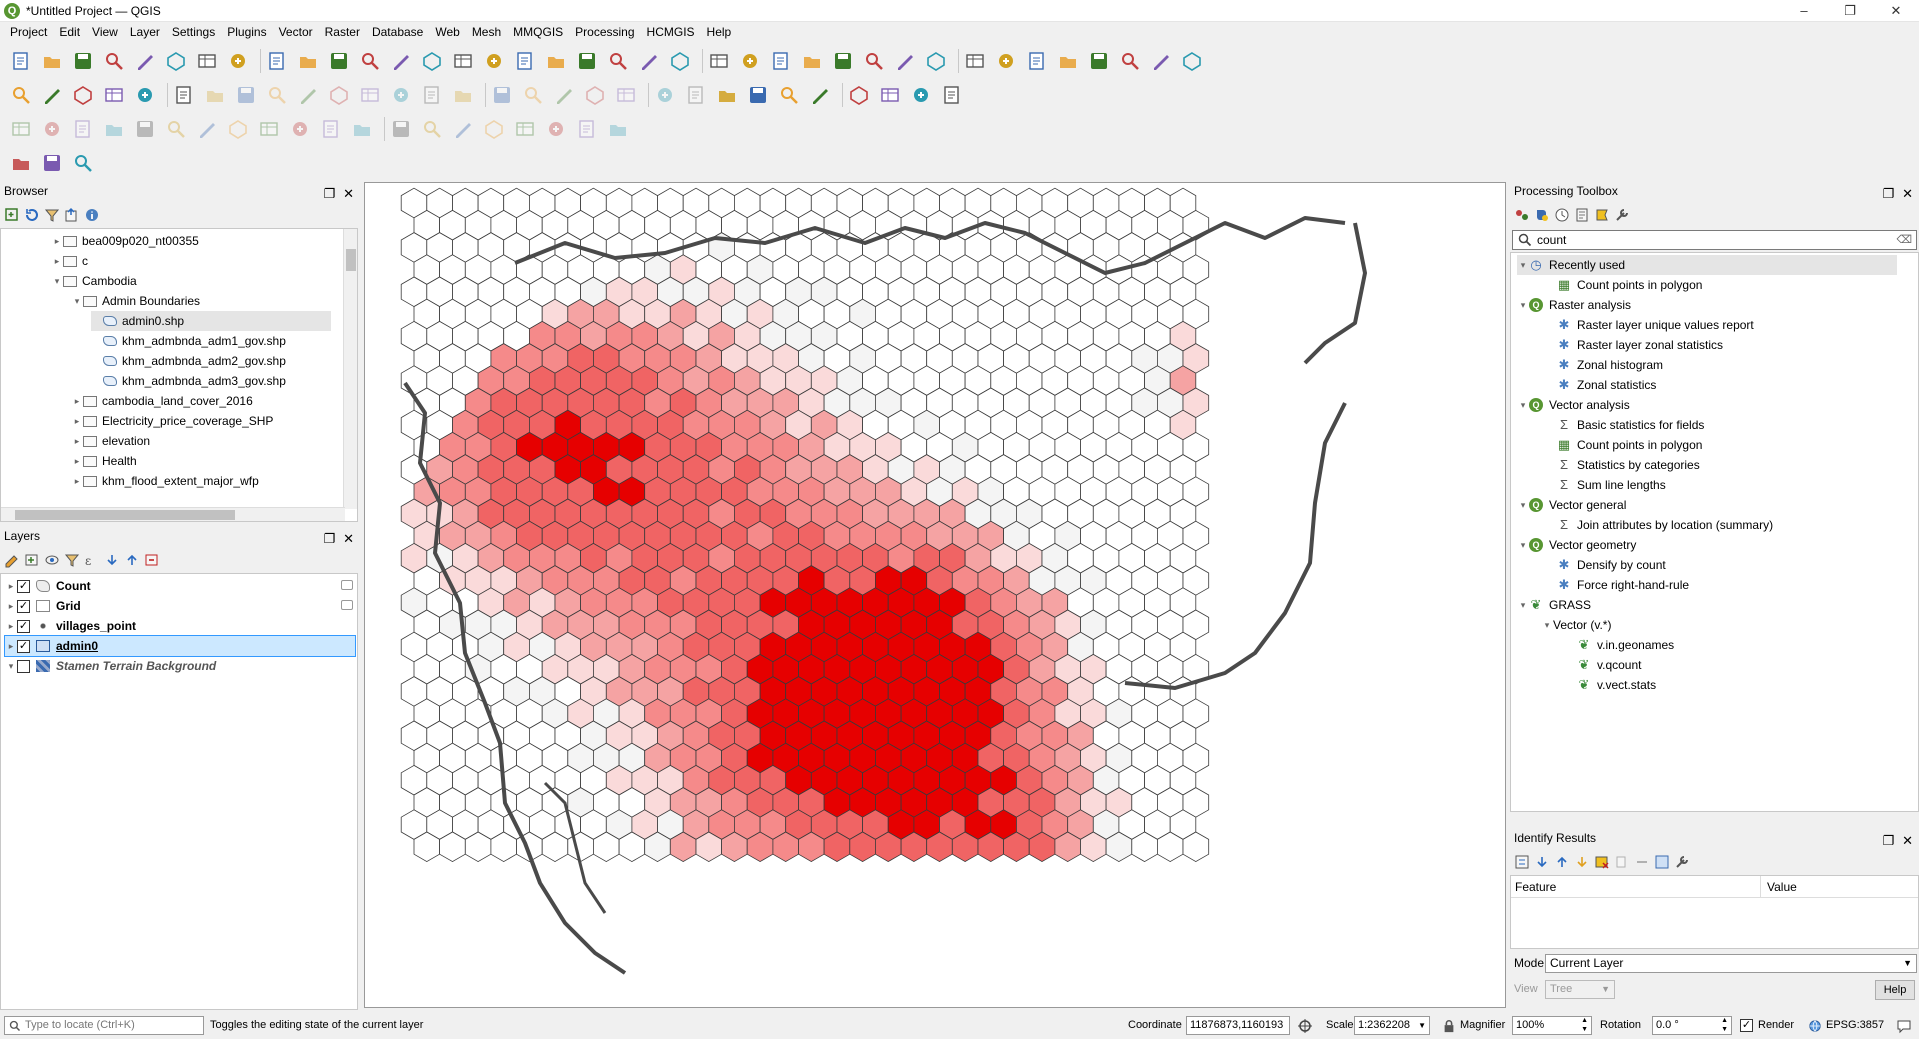 The height and width of the screenshot is (1039, 1919). Describe the element at coordinates (52, 560) in the screenshot. I see `manage-visibility-icon` at that location.